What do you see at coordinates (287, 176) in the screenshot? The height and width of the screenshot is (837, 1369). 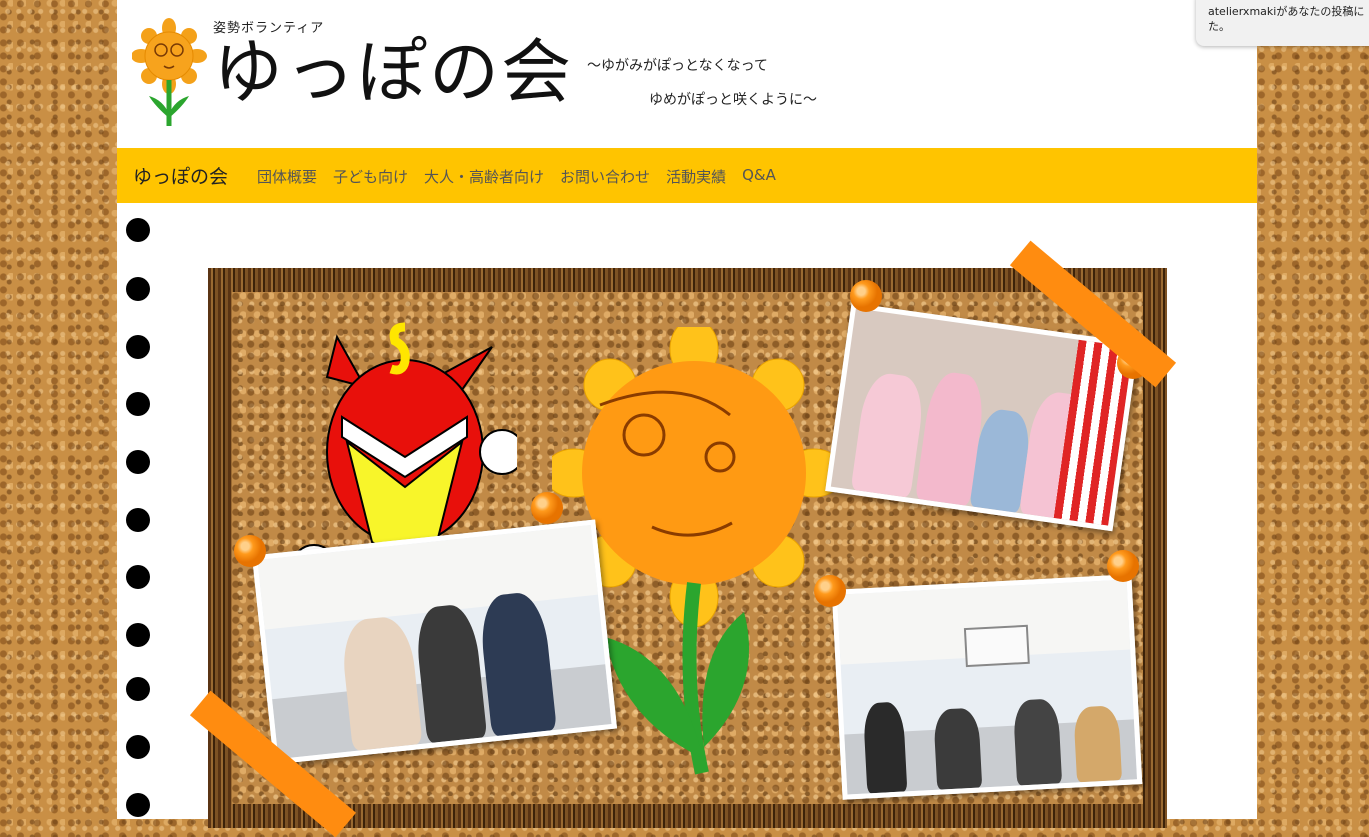 I see `nav-link-about: 団体概要` at bounding box center [287, 176].